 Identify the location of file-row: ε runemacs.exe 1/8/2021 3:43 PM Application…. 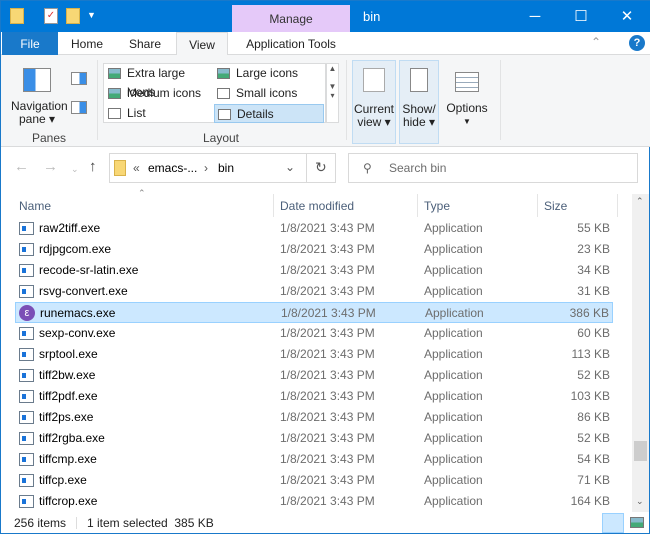
(314, 312).